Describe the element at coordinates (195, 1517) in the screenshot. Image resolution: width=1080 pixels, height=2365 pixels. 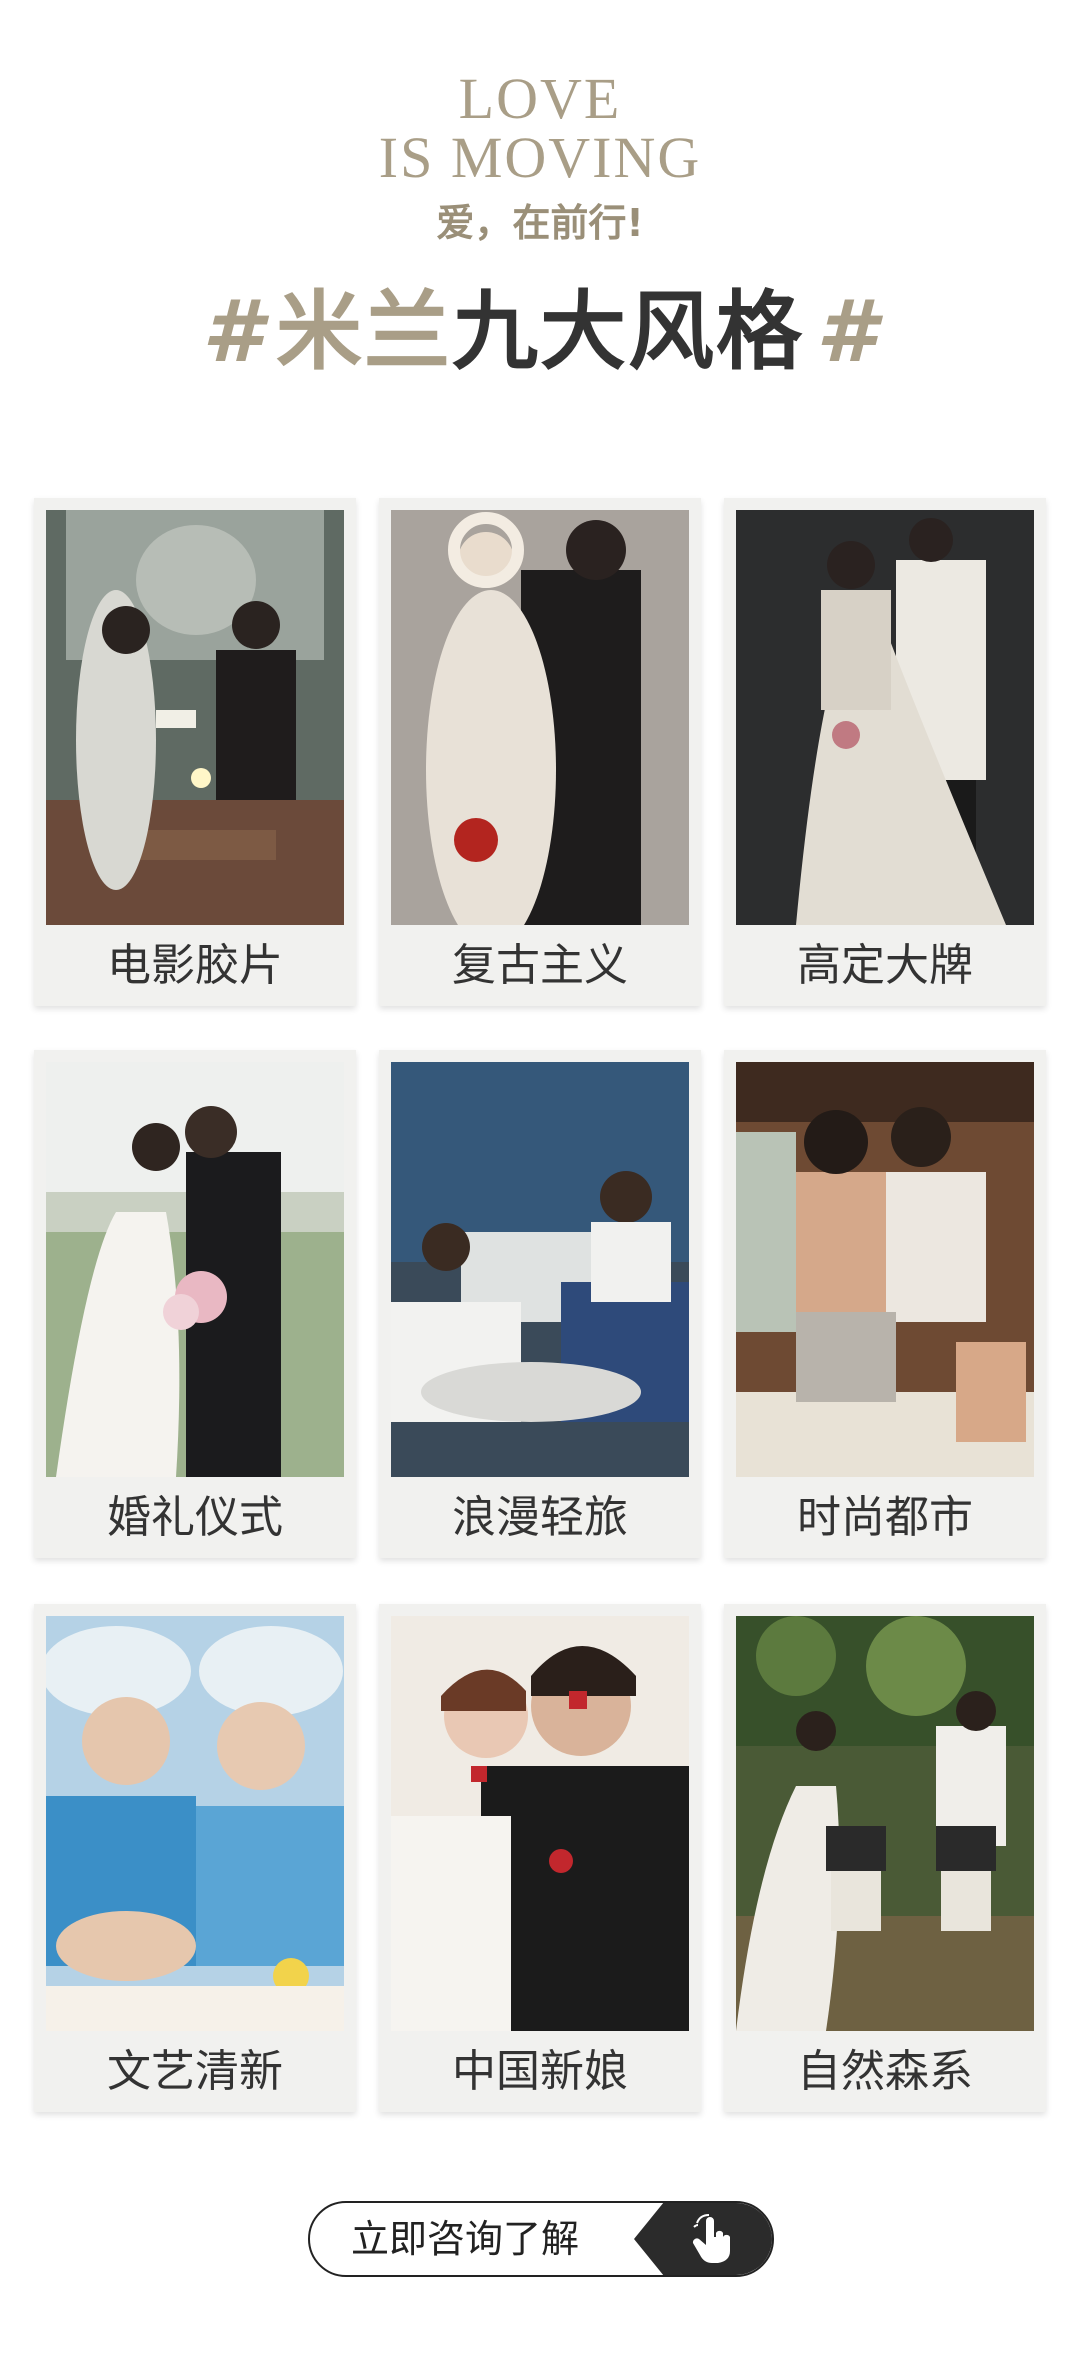
I see `style-label: 婚礼仪式` at that location.